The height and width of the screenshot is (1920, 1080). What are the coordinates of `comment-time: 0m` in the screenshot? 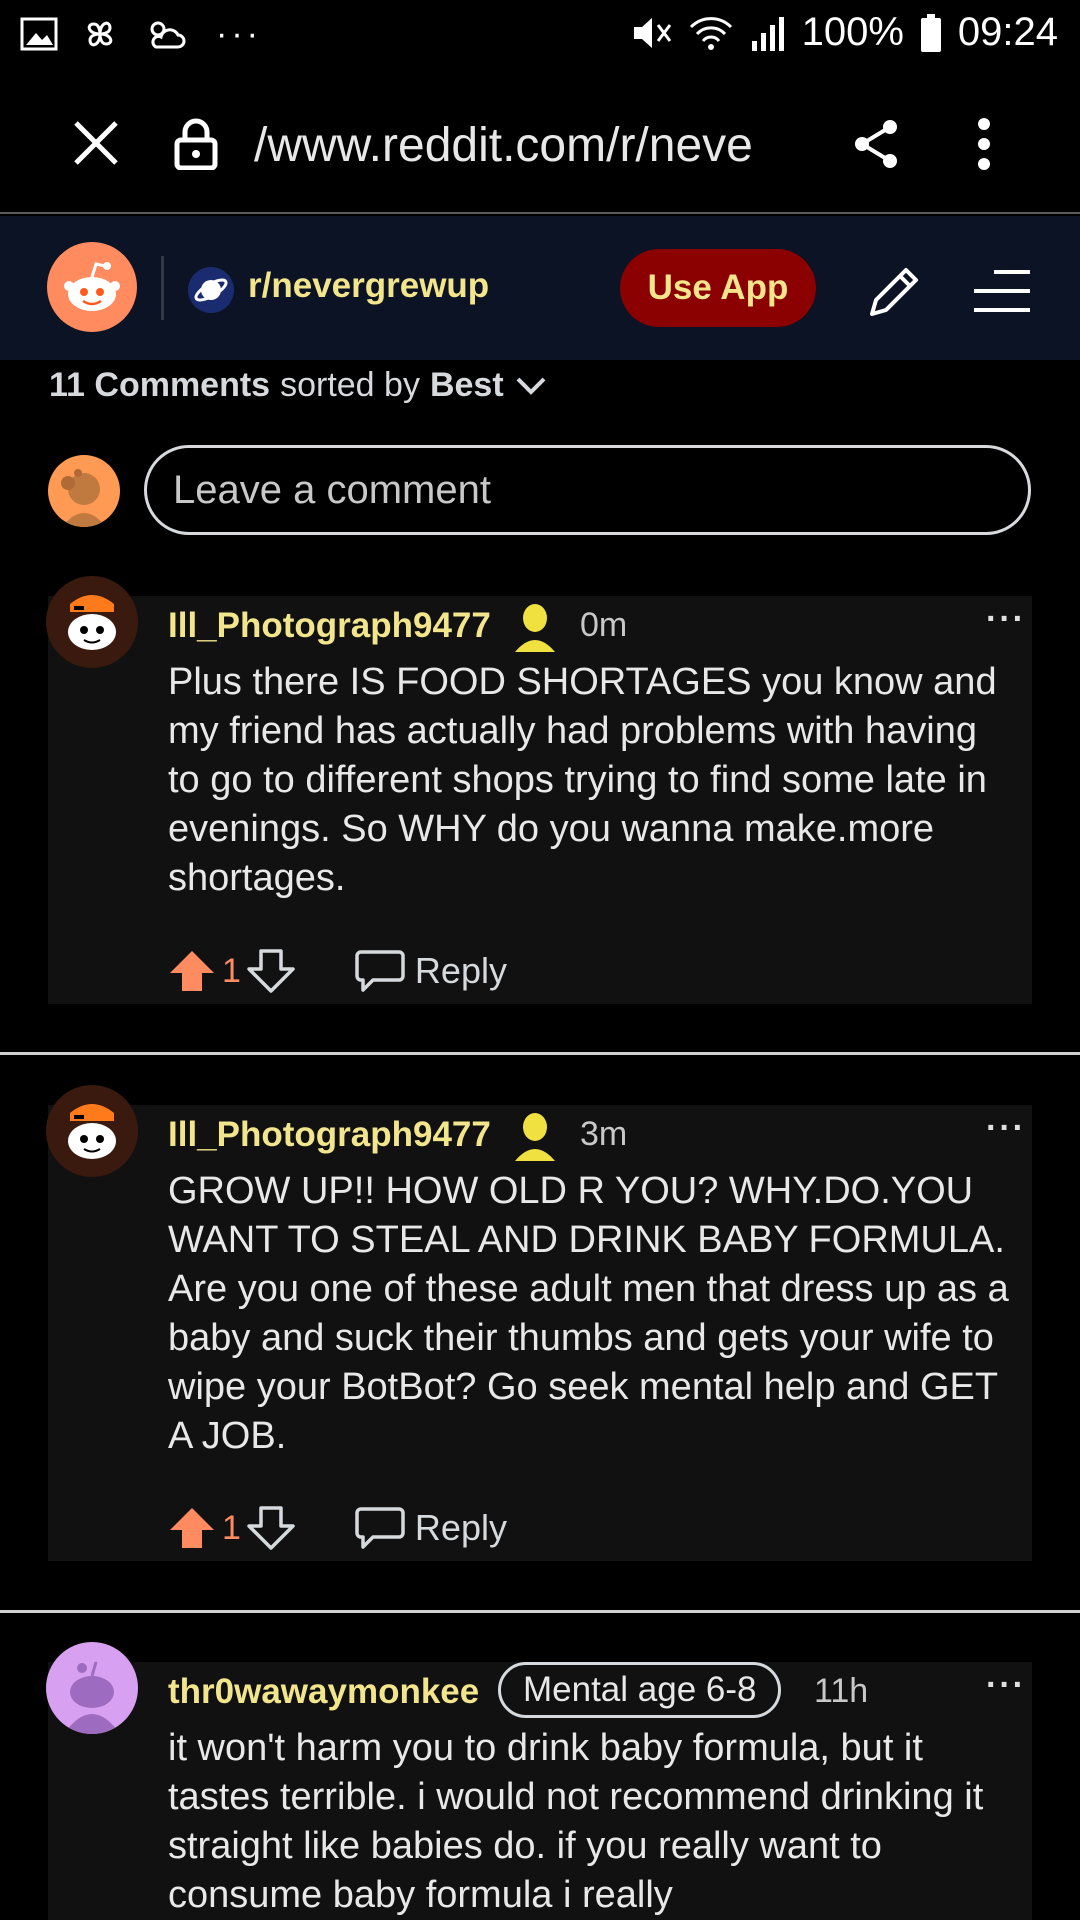 It's located at (604, 625).